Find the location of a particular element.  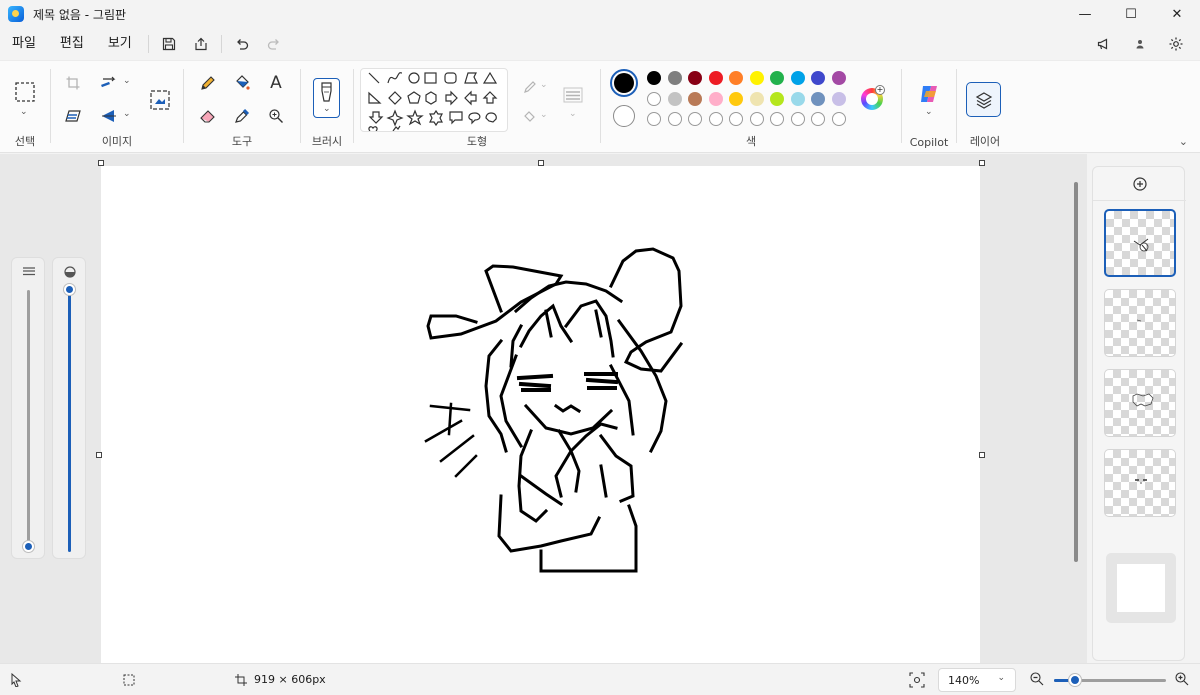

rotate-tool is located at coordinates (109, 116).